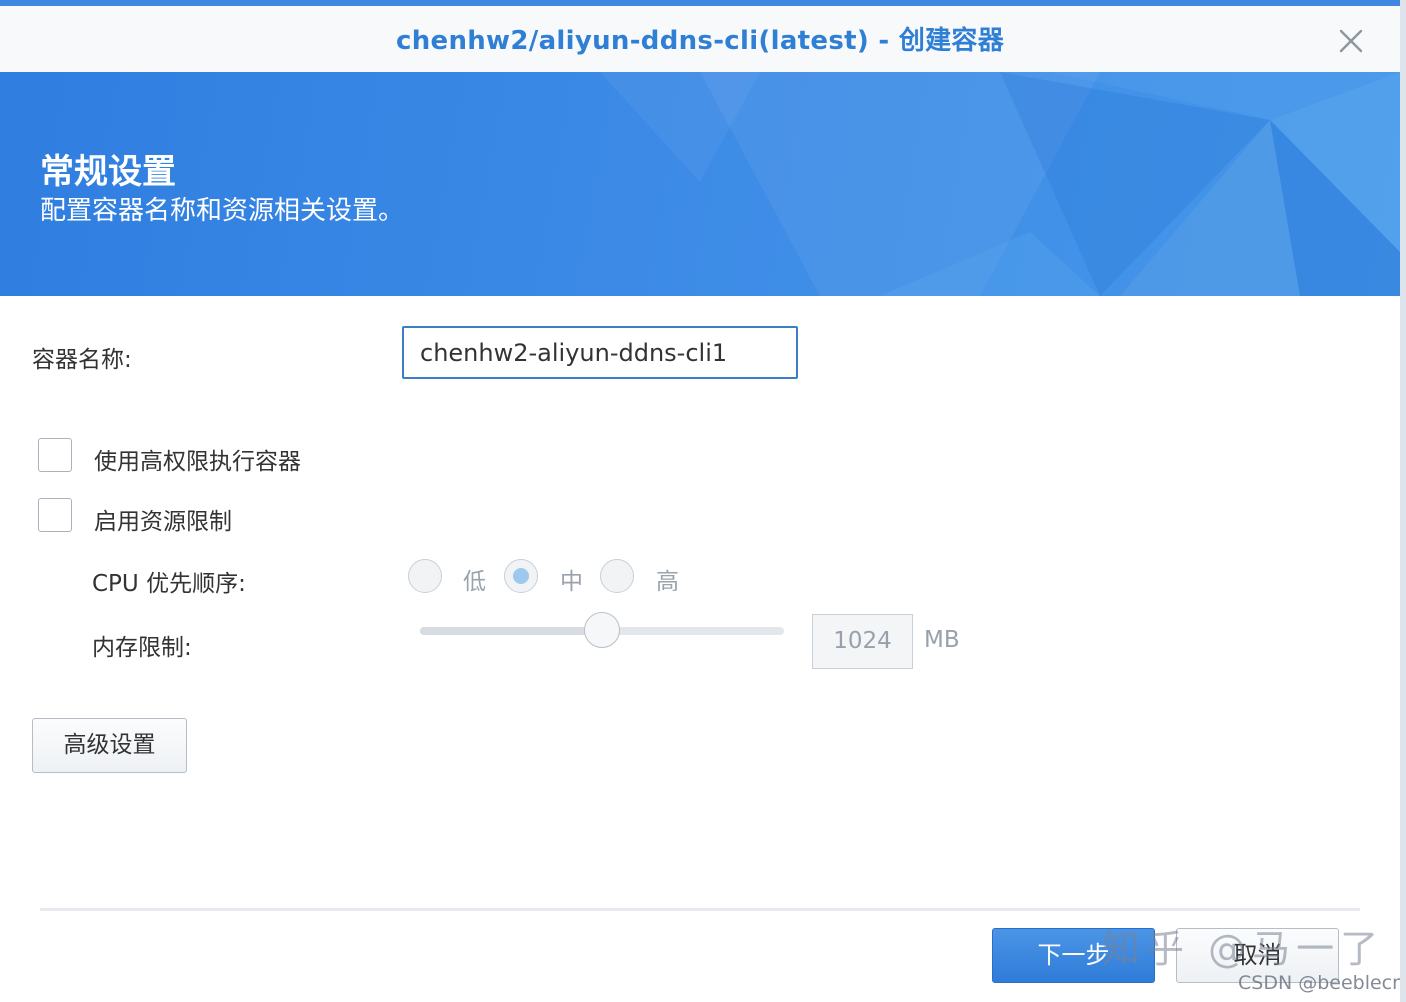 This screenshot has width=1406, height=1002. I want to click on cpu-priority-high-label: 高, so click(667, 582).